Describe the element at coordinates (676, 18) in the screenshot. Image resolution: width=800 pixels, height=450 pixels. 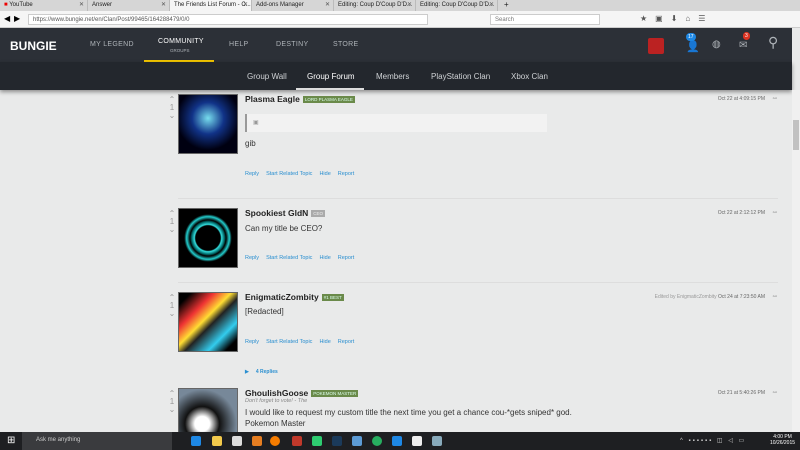
I see `toolbar-icons: ★▣⬇⌂☰` at that location.